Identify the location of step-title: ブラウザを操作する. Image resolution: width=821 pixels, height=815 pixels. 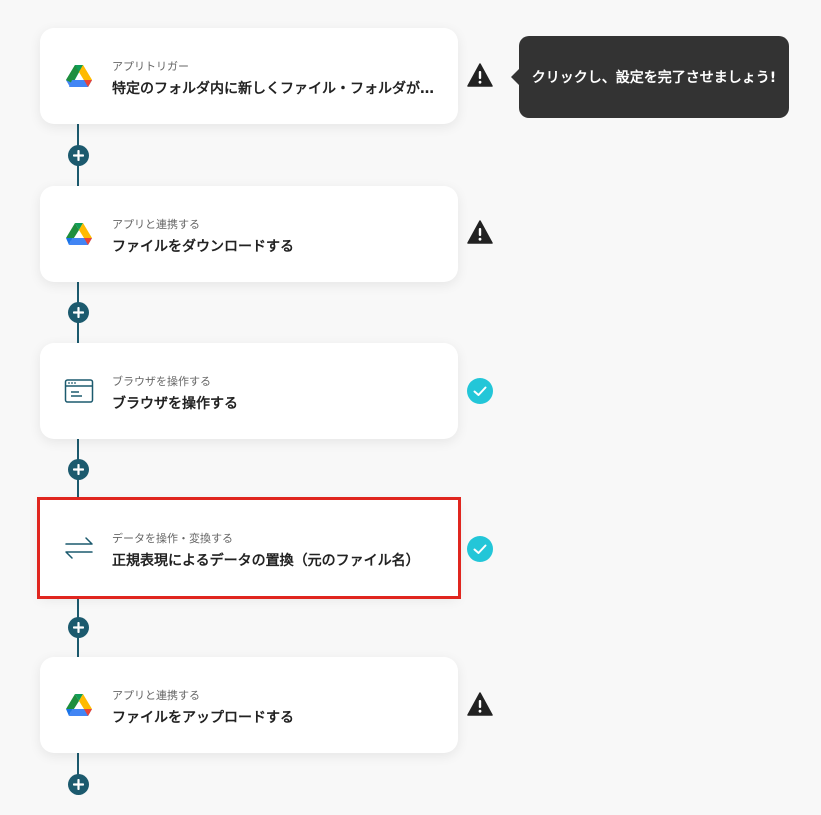
(175, 404).